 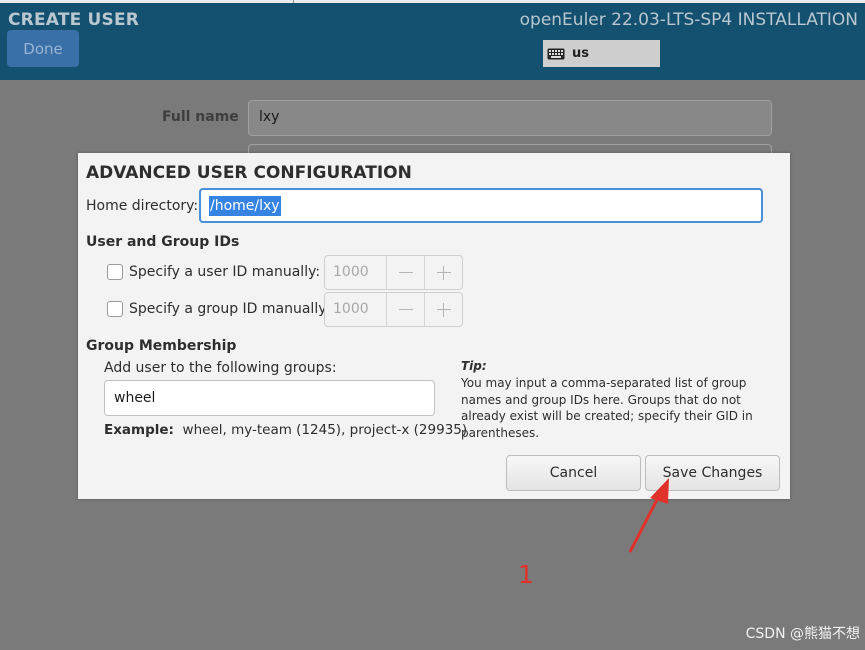 What do you see at coordinates (688, 20) in the screenshot?
I see `install-title: openEuler 22.03-LTS-SP4 INSTALLATION` at bounding box center [688, 20].